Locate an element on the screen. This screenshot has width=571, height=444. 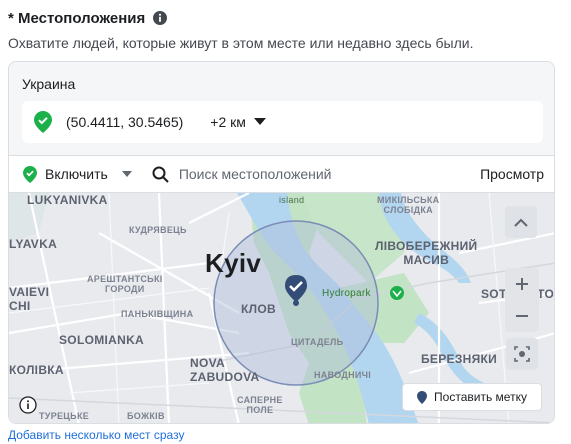
search-icon is located at coordinates (160, 174).